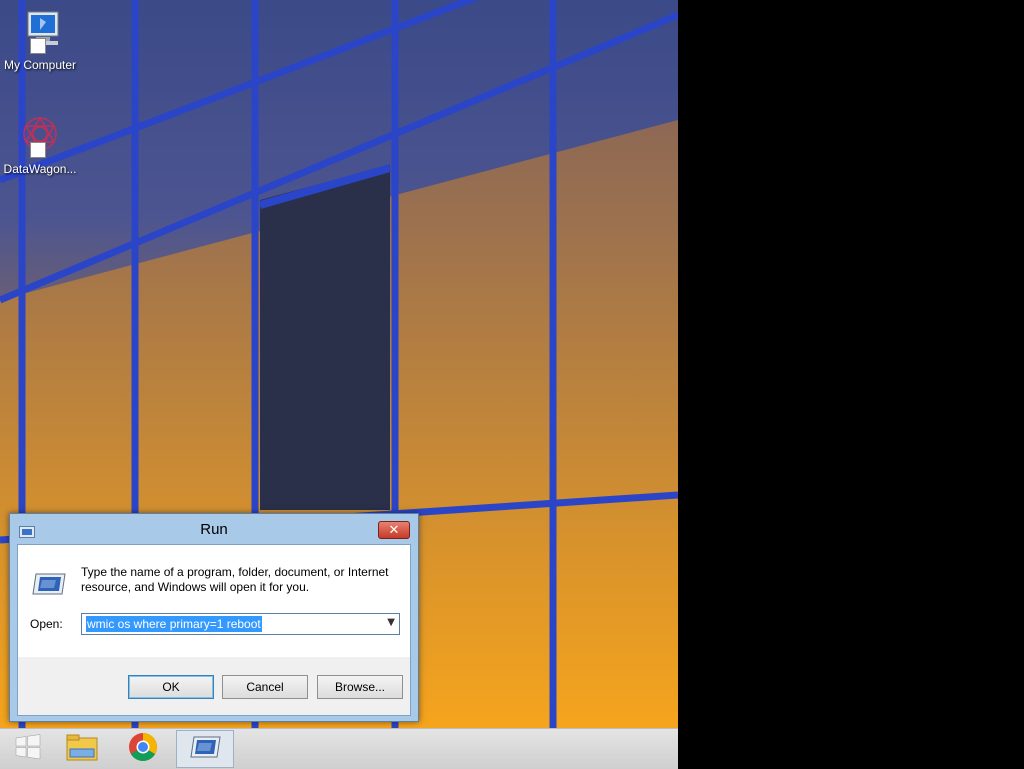 This screenshot has width=1024, height=769. What do you see at coordinates (394, 530) in the screenshot?
I see `close-button: ✕` at bounding box center [394, 530].